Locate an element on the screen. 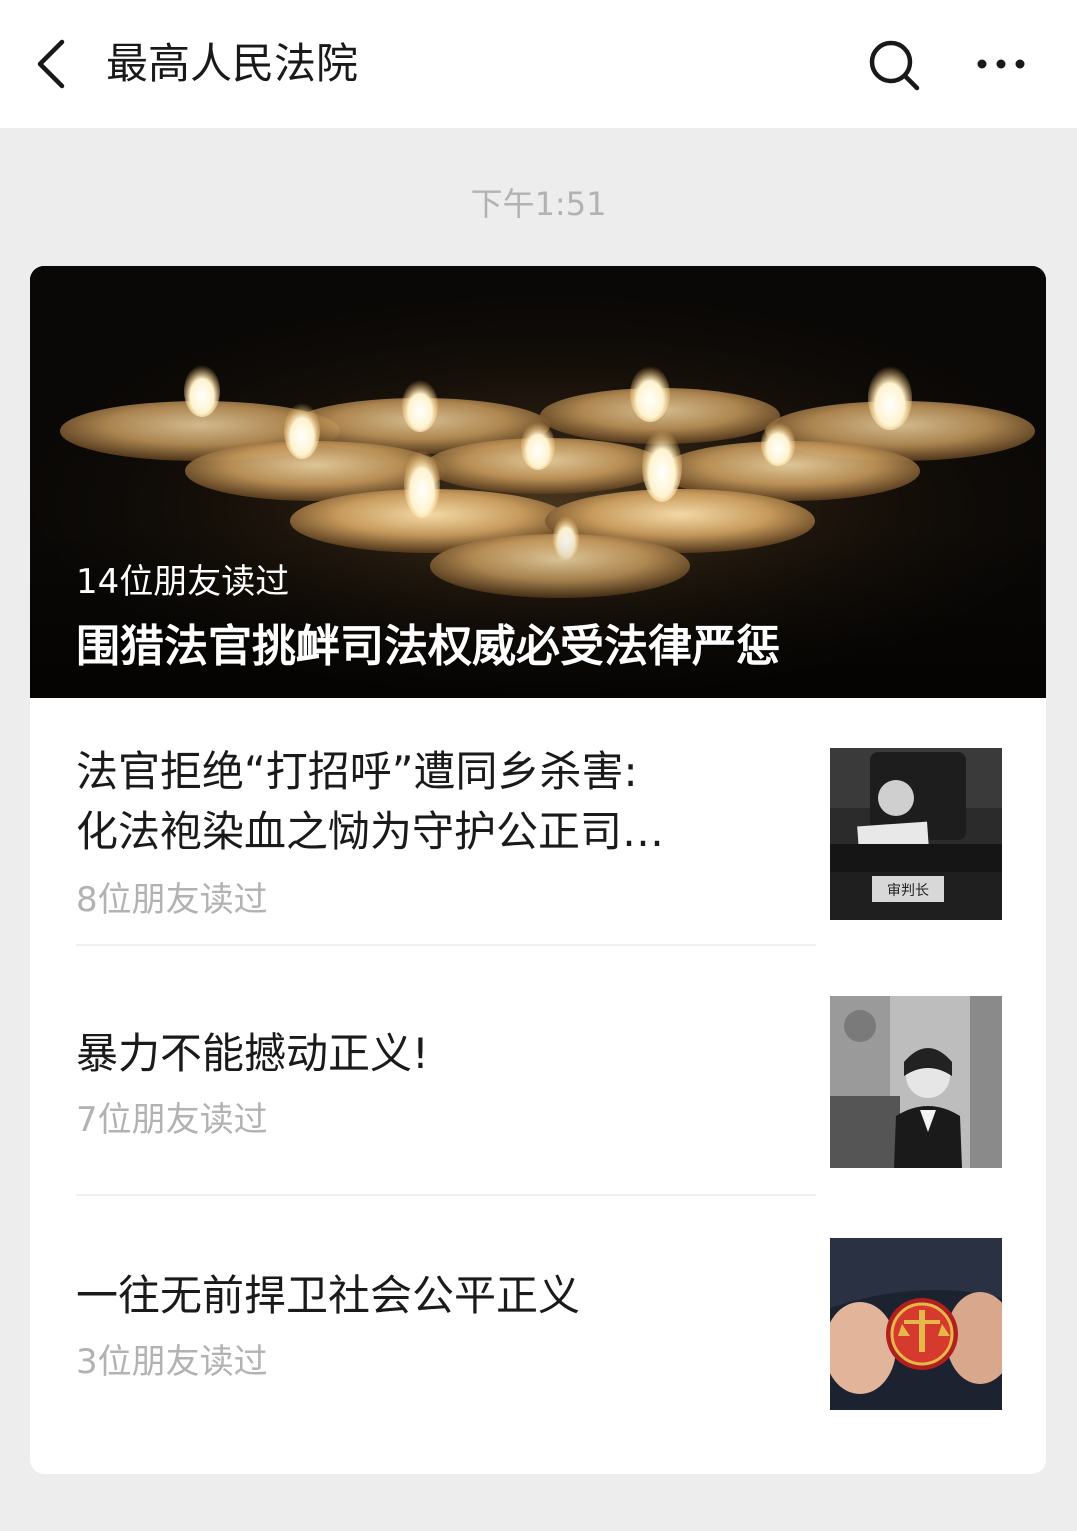  judge-portrait-image is located at coordinates (916, 1082).